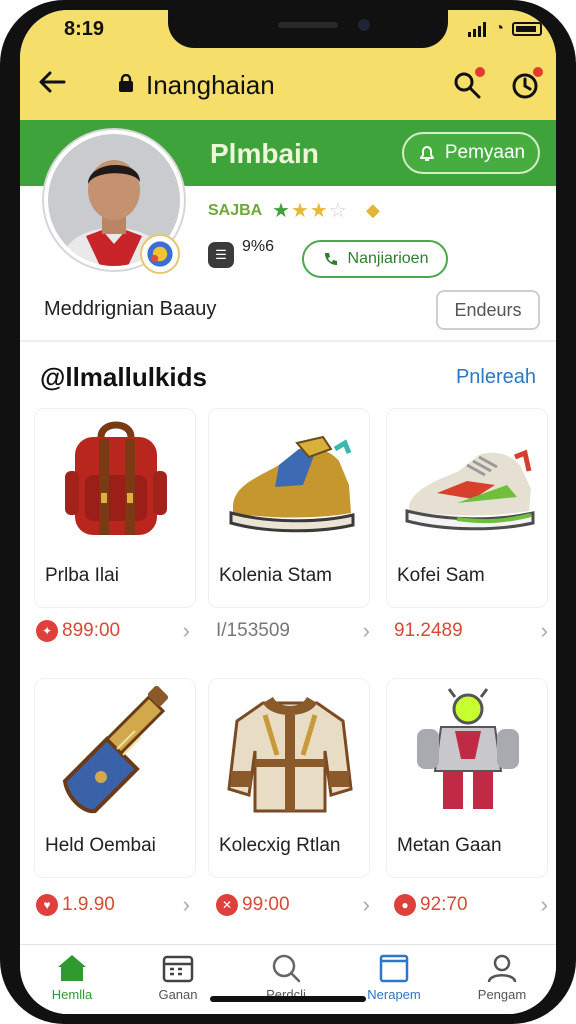 The height and width of the screenshot is (1024, 576). Describe the element at coordinates (160, 254) in the screenshot. I see `award-badge-icon` at that location.